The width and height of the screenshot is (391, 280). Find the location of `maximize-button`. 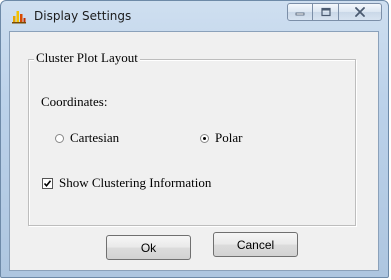

maximize-button is located at coordinates (326, 12).